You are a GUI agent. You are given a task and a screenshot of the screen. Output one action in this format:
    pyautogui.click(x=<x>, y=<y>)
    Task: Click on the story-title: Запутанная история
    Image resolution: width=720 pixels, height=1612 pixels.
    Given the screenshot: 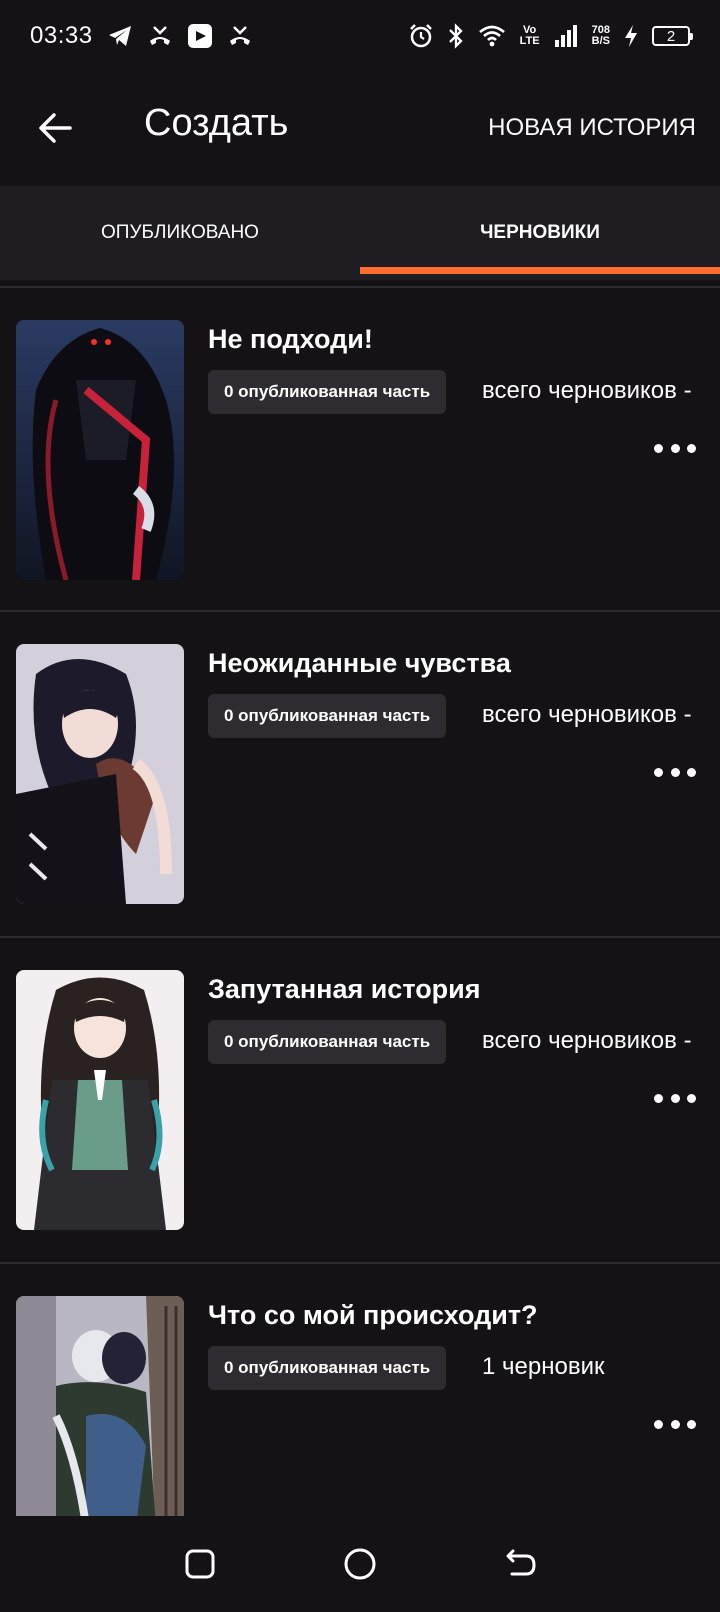 What is the action you would take?
    pyautogui.click(x=344, y=989)
    